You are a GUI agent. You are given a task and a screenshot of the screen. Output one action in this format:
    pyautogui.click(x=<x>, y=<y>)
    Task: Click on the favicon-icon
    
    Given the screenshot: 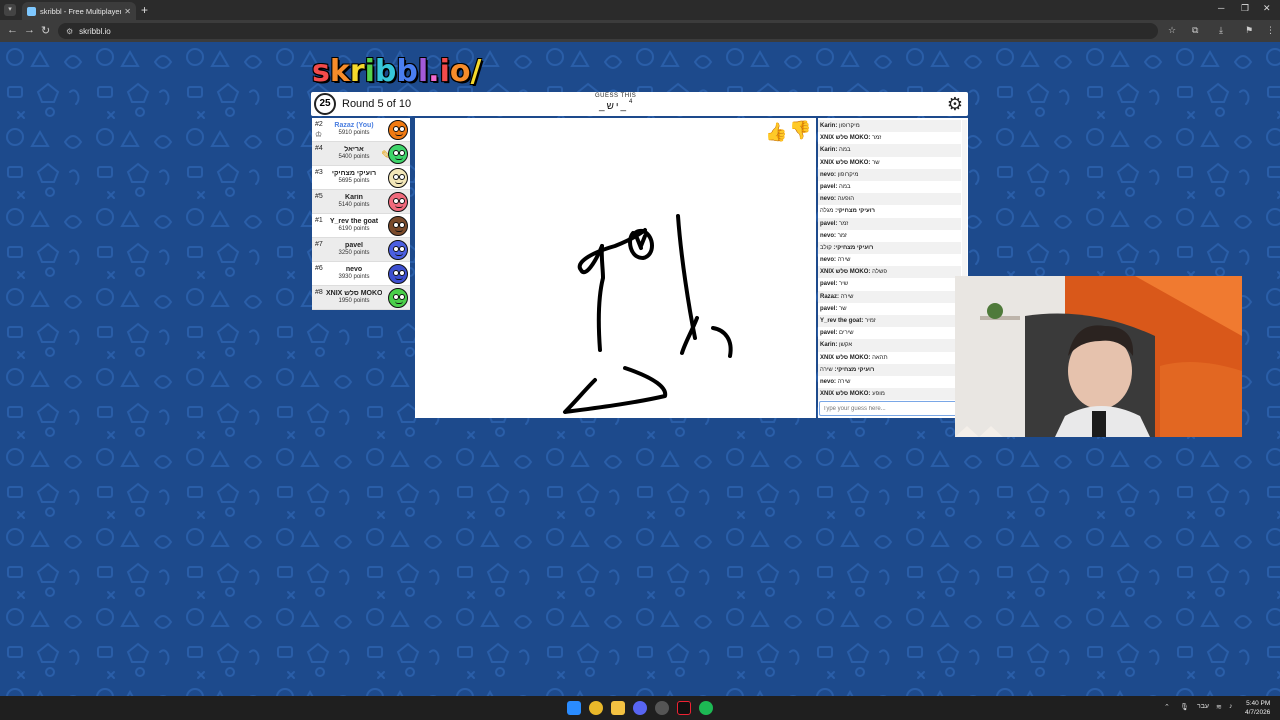 What is the action you would take?
    pyautogui.click(x=31, y=11)
    